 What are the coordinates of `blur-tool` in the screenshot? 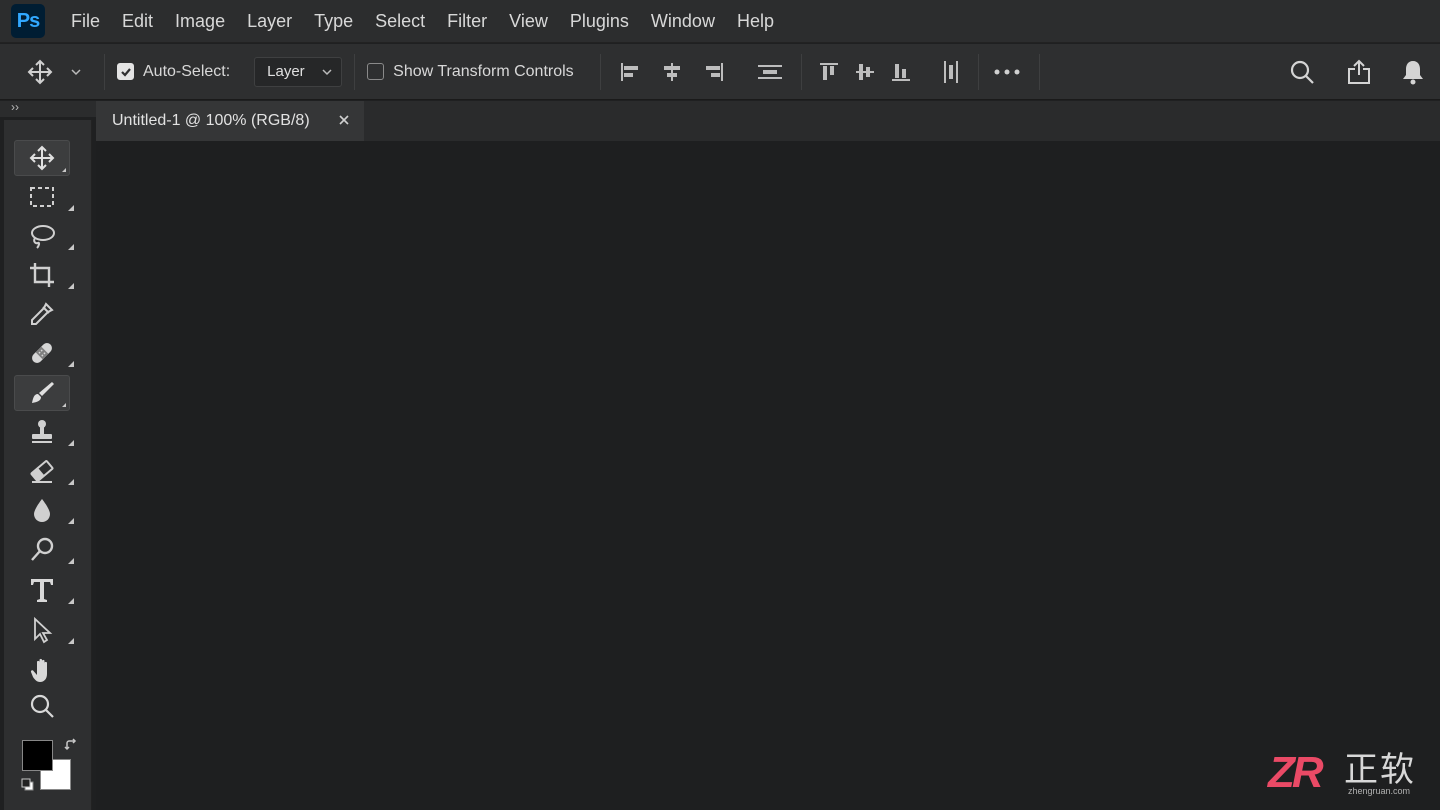 It's located at (44, 510).